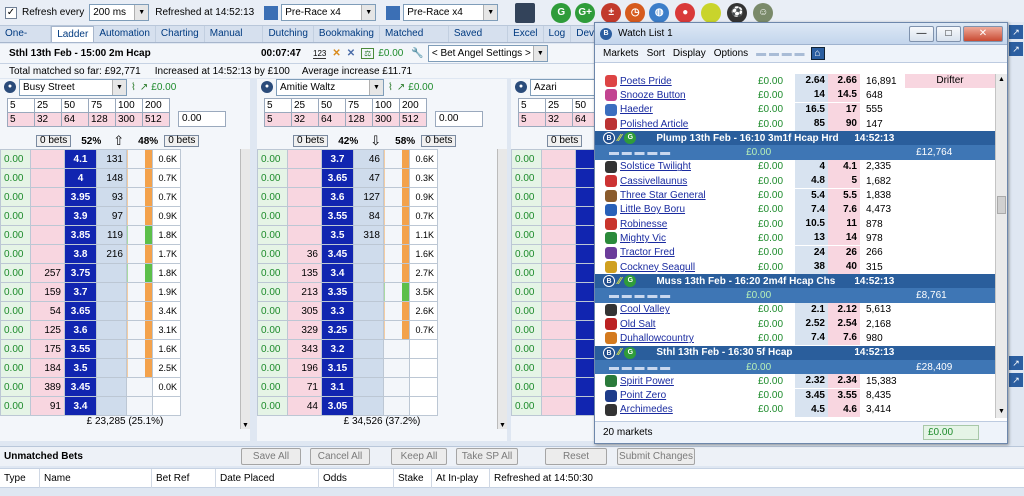  What do you see at coordinates (304, 387) in the screenshot?
I see `back-cell: 71` at bounding box center [304, 387].